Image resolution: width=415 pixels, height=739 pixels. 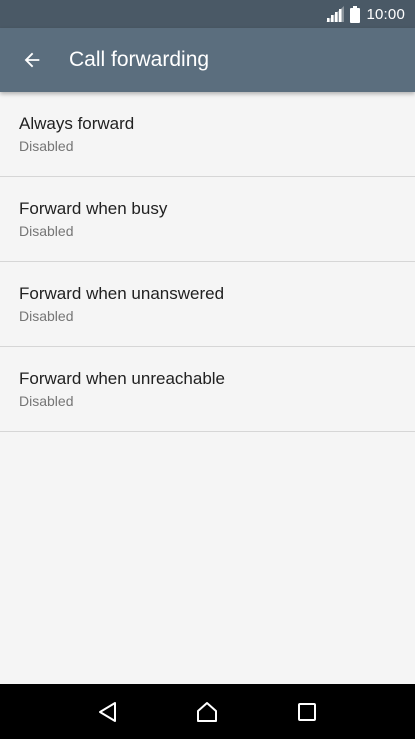 I want to click on recents-icon, so click(x=307, y=711).